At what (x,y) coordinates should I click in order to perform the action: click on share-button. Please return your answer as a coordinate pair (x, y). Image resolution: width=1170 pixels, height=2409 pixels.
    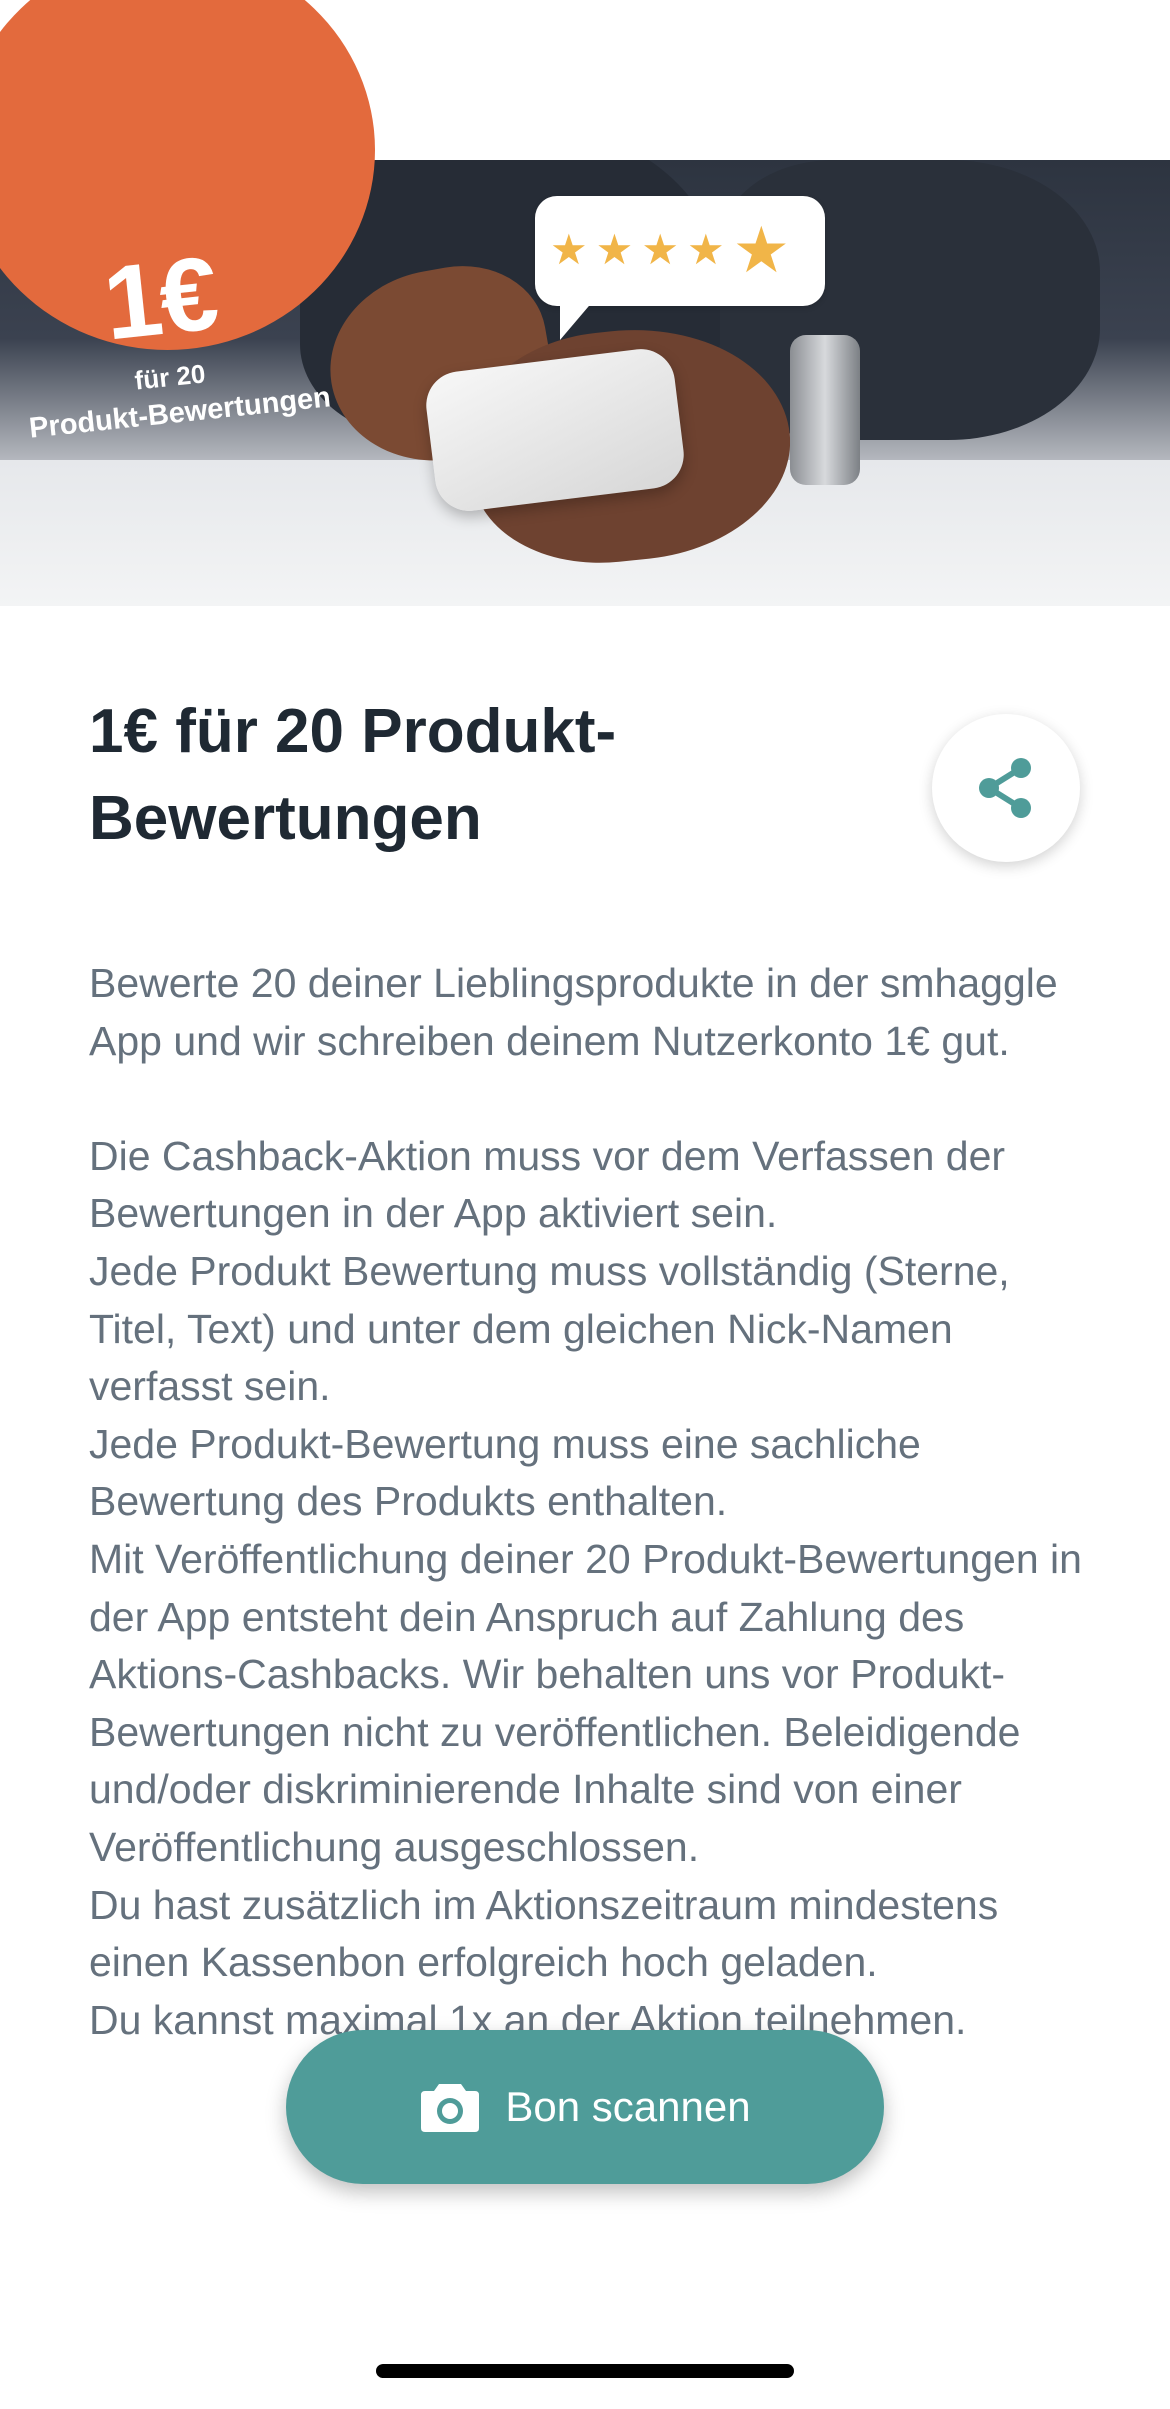
    Looking at the image, I should click on (1006, 788).